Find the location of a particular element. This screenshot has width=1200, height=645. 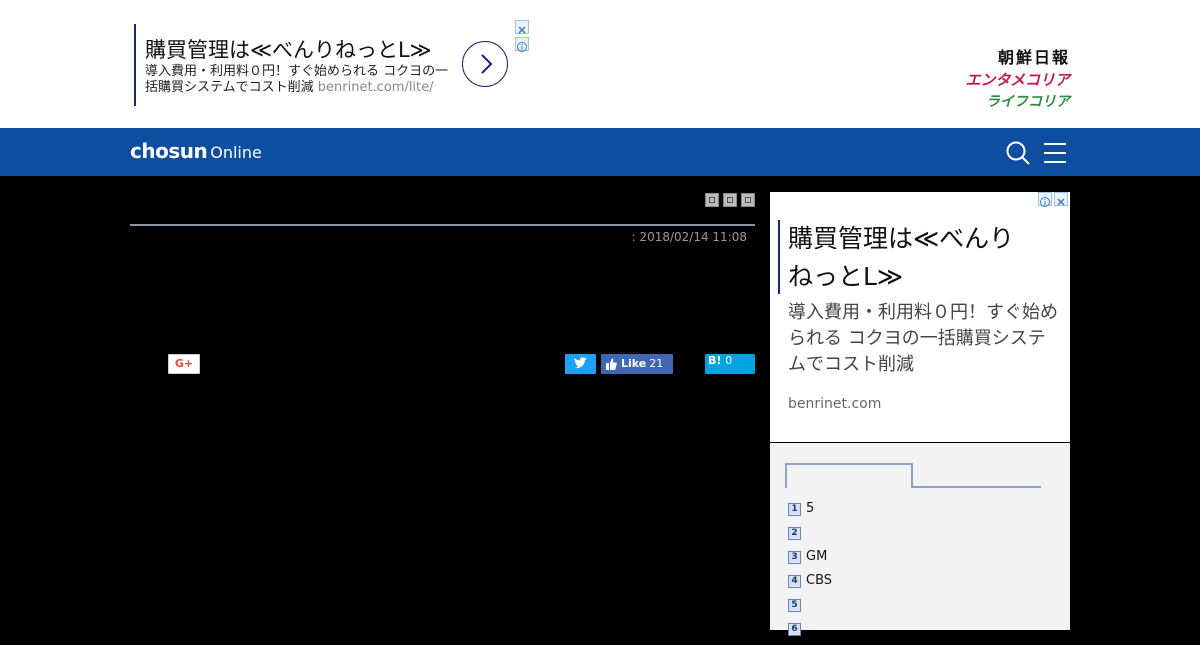

ranking-list: 15 2 3 GM 4 CBS 5 6 is located at coordinates (923, 573).